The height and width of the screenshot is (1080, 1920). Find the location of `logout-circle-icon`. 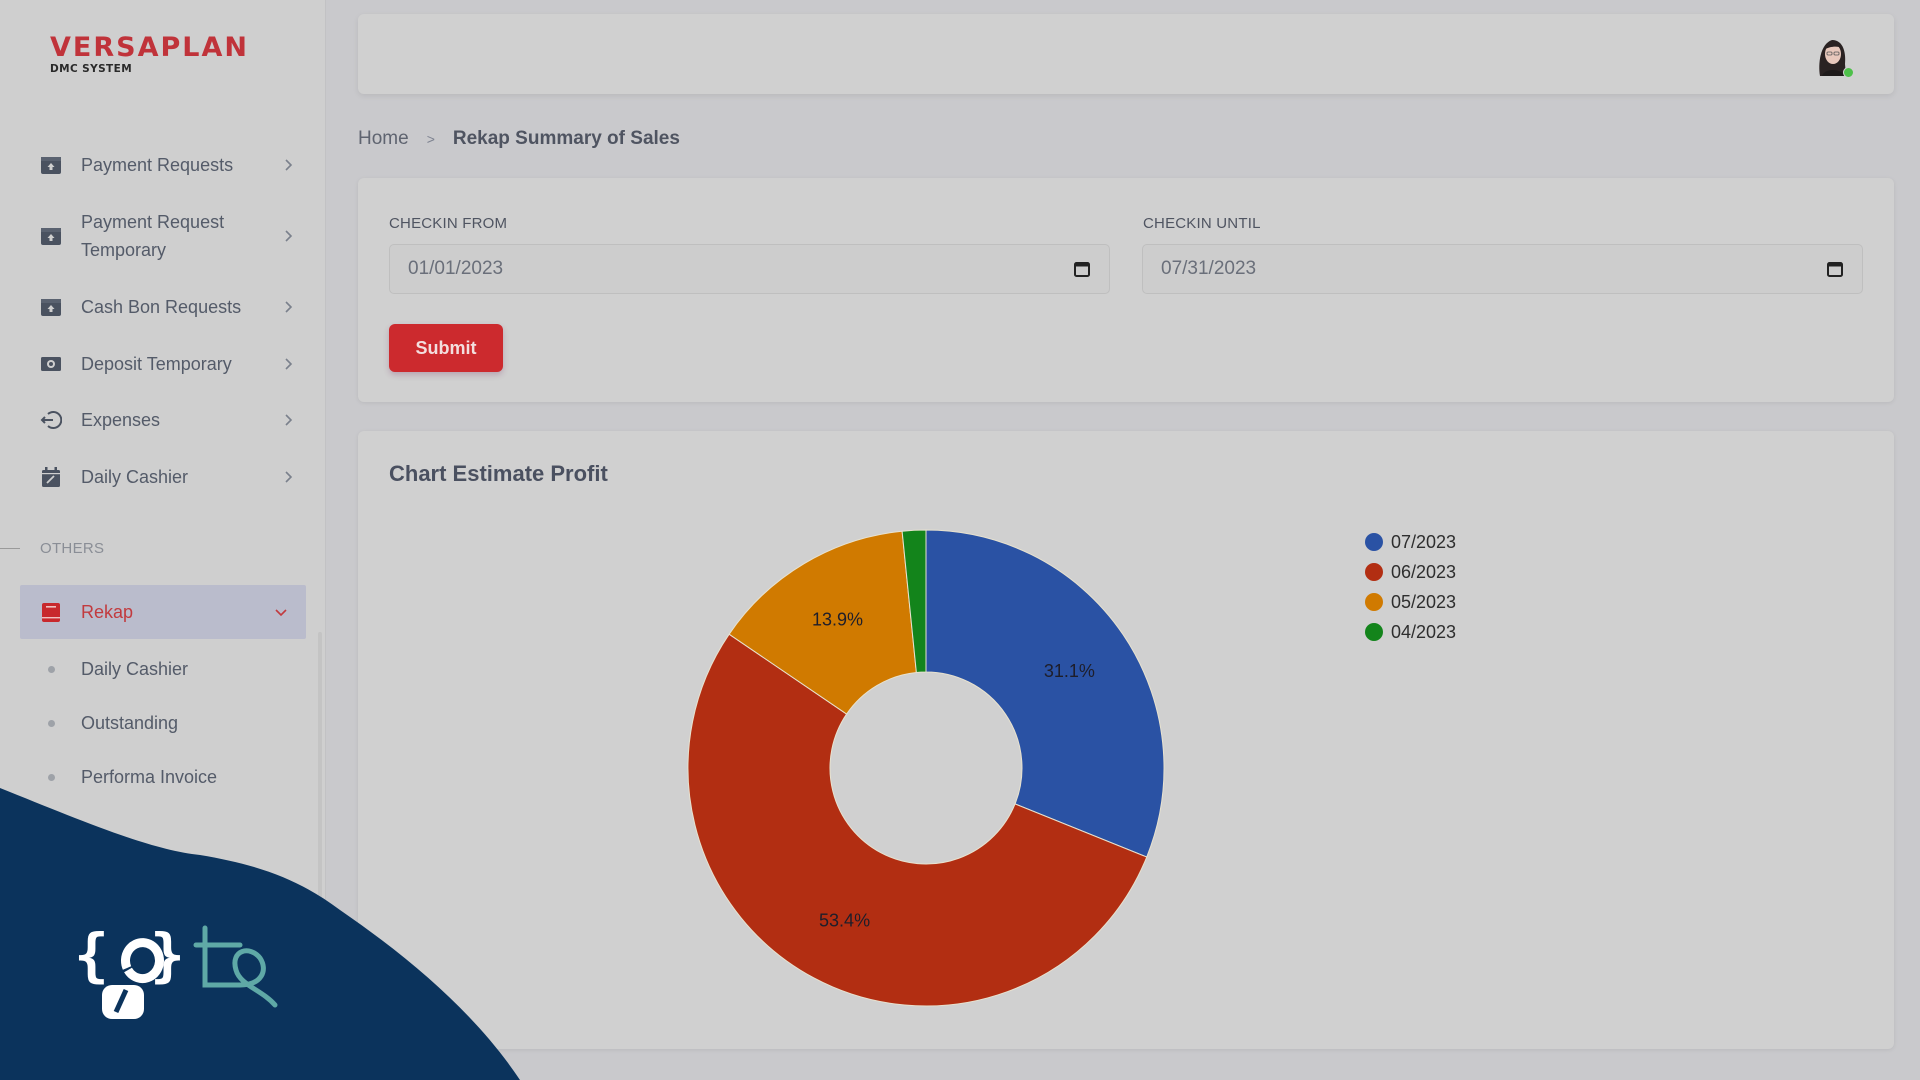

logout-circle-icon is located at coordinates (51, 420).